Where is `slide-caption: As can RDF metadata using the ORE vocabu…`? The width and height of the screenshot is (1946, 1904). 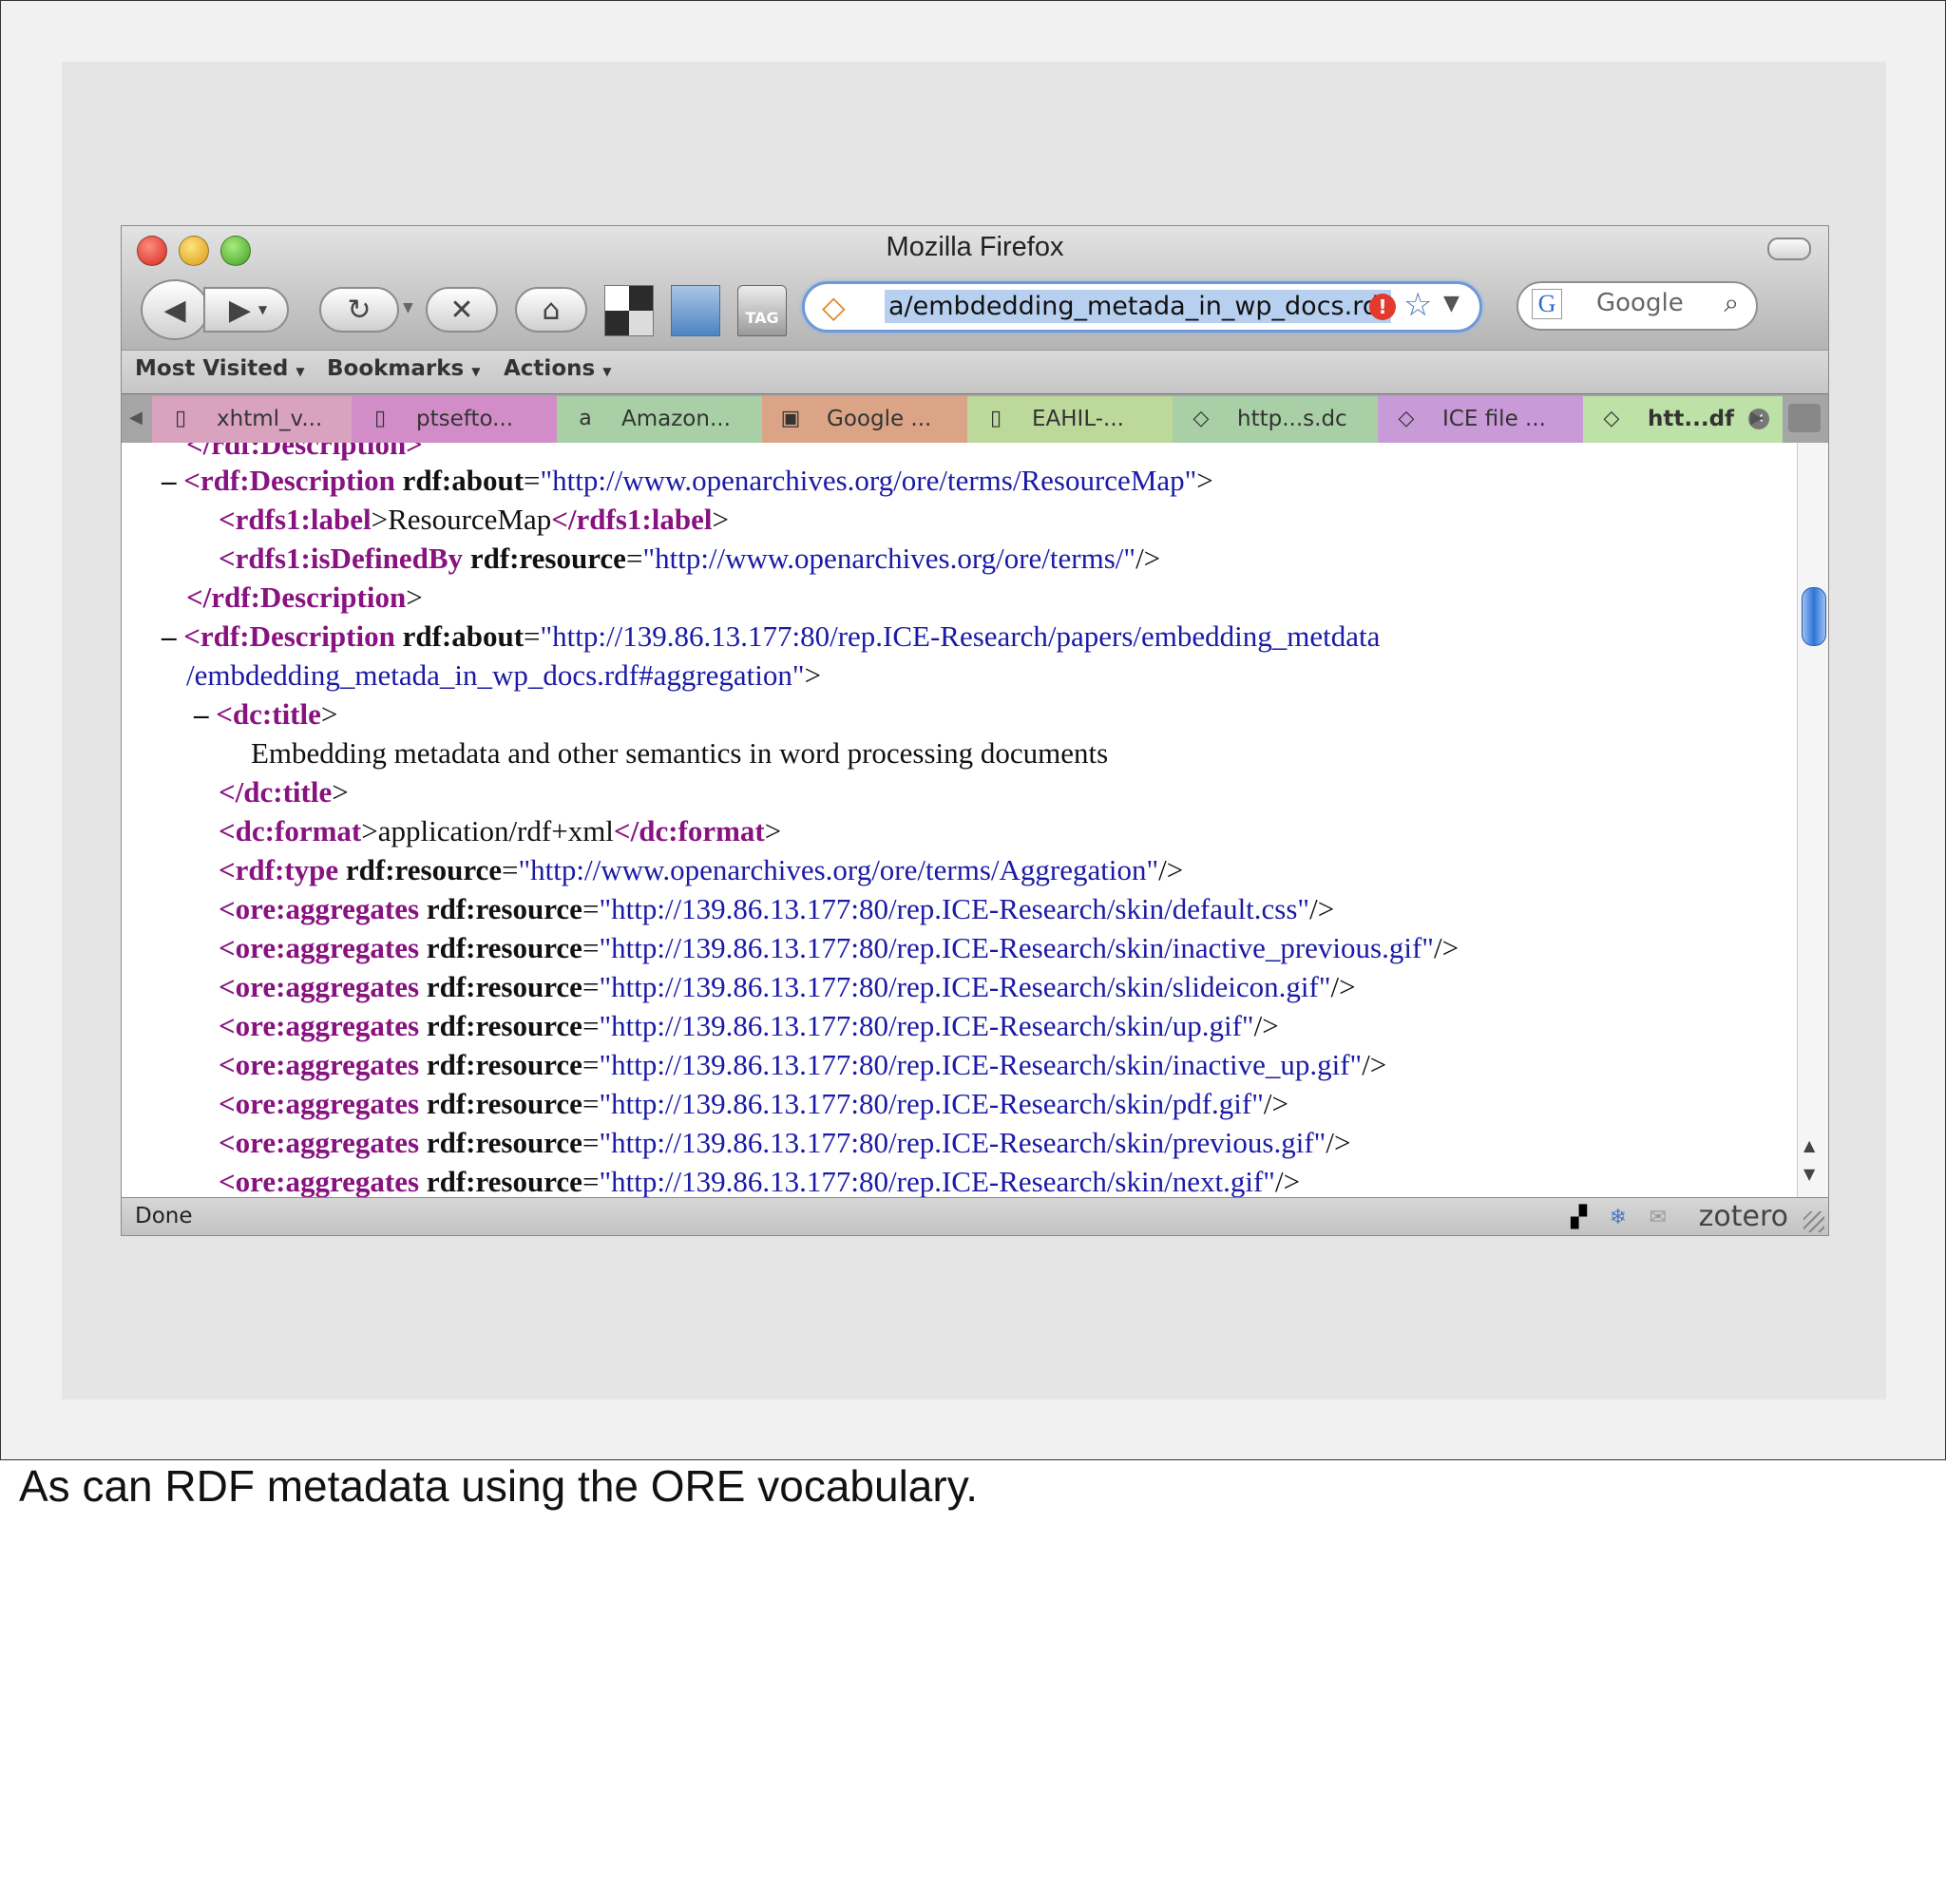 slide-caption: As can RDF metadata using the ORE vocabu… is located at coordinates (499, 1486).